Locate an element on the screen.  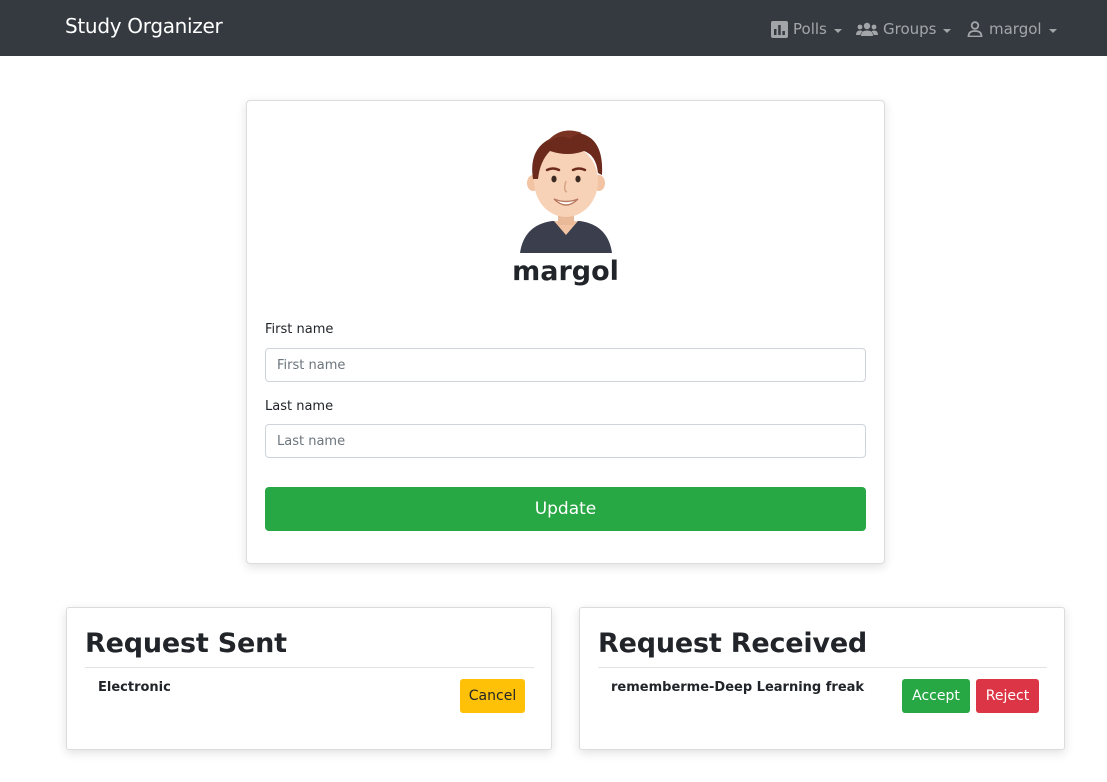
users-icon is located at coordinates (867, 29).